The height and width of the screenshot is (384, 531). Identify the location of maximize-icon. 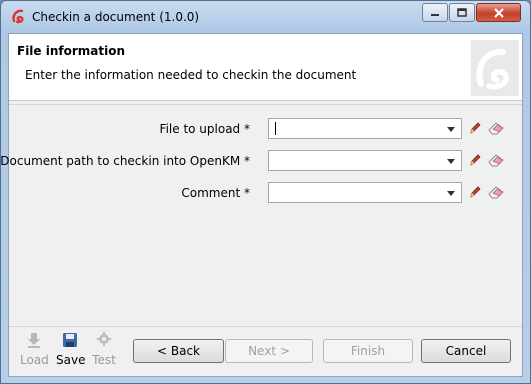
(462, 12).